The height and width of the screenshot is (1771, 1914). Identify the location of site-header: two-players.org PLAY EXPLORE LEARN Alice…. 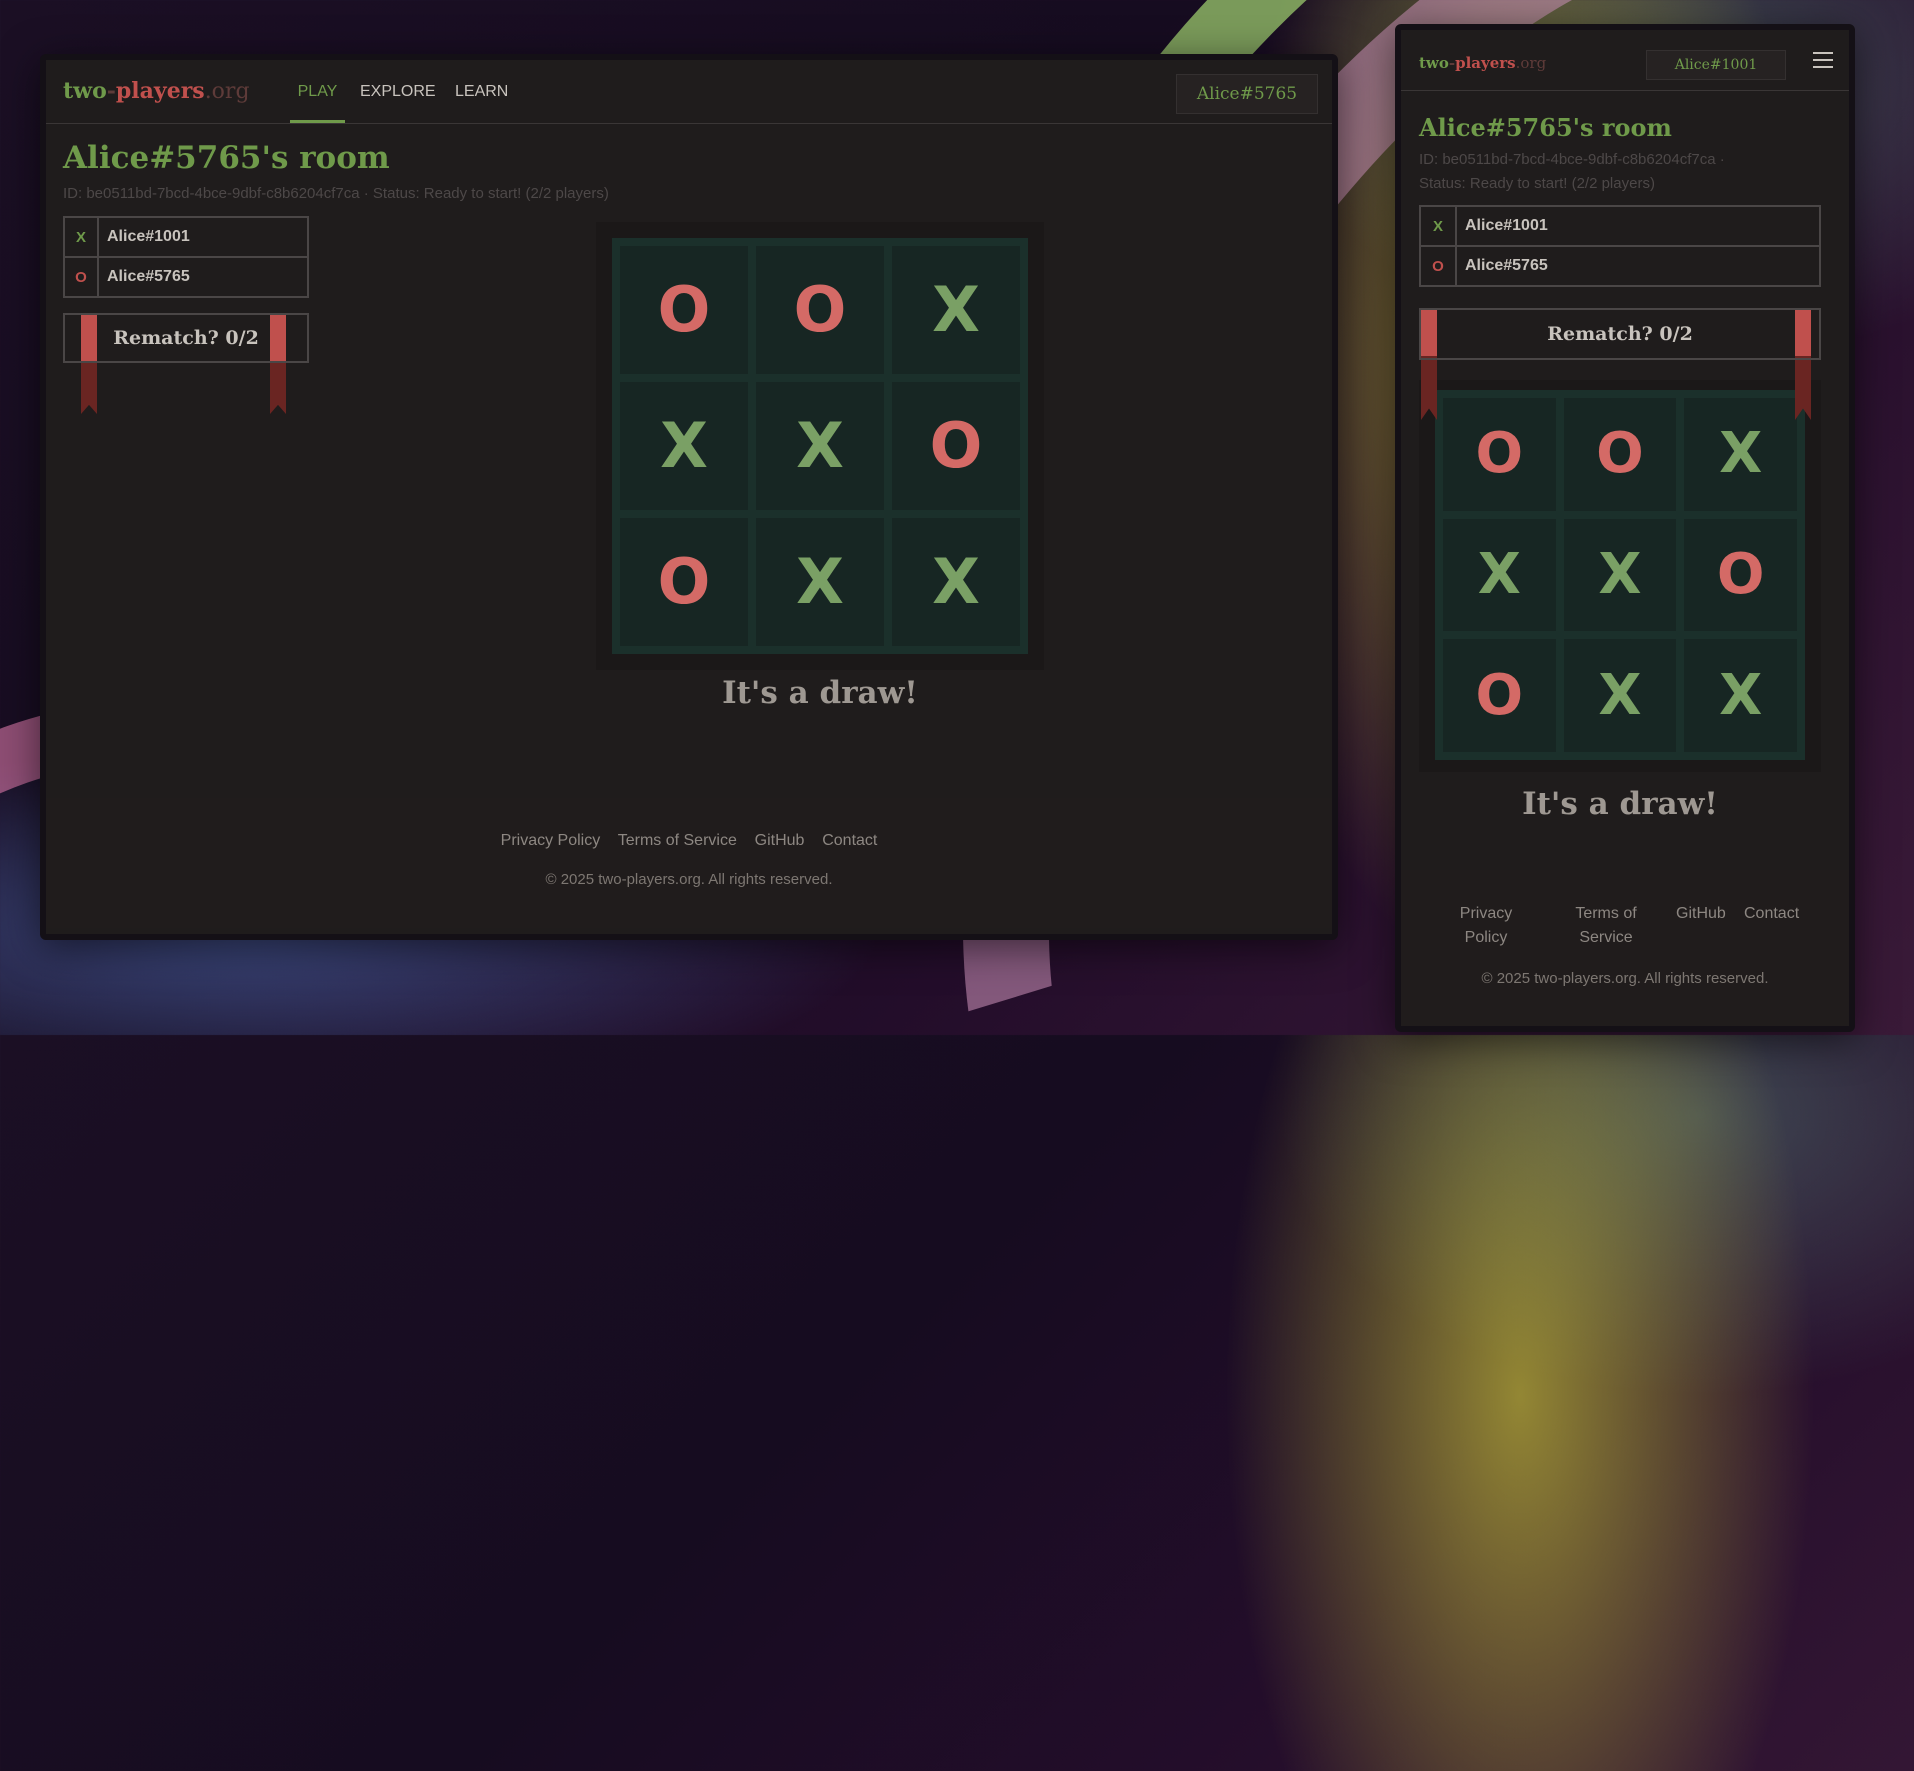
(689, 92).